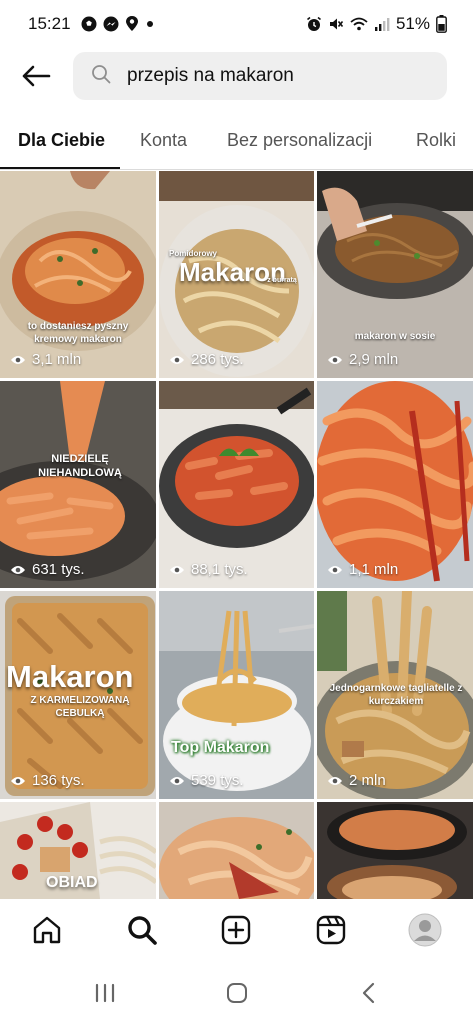 Image resolution: width=473 pixels, height=1024 pixels. Describe the element at coordinates (72, 882) in the screenshot. I see `tile-title: OBIAD` at that location.